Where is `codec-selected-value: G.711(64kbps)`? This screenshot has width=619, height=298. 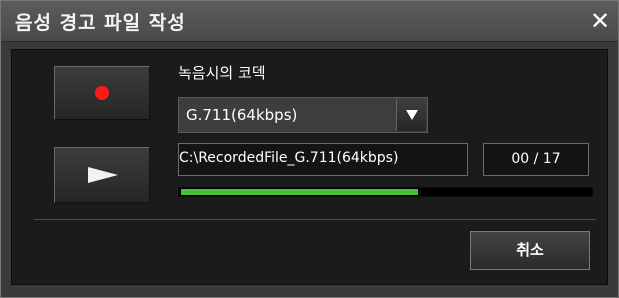 codec-selected-value: G.711(64kbps) is located at coordinates (242, 115).